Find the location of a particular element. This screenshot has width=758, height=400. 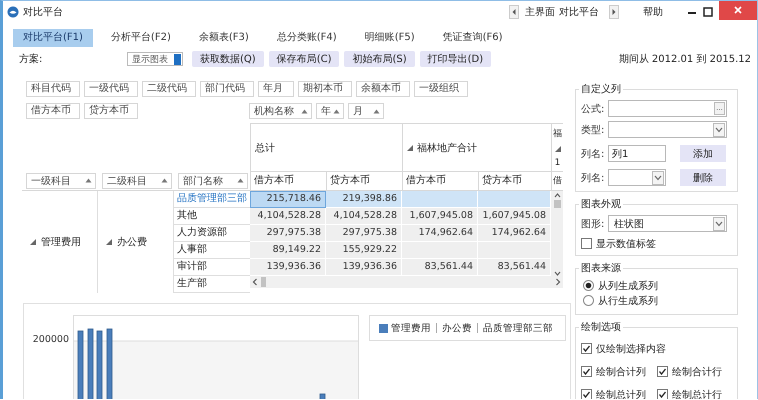

breadcrumb-item: 主界面 is located at coordinates (540, 12).